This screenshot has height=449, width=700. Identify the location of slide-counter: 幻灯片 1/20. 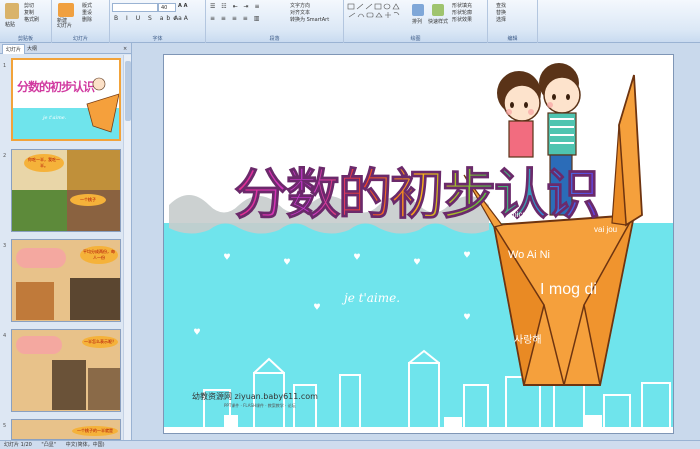
(18, 445).